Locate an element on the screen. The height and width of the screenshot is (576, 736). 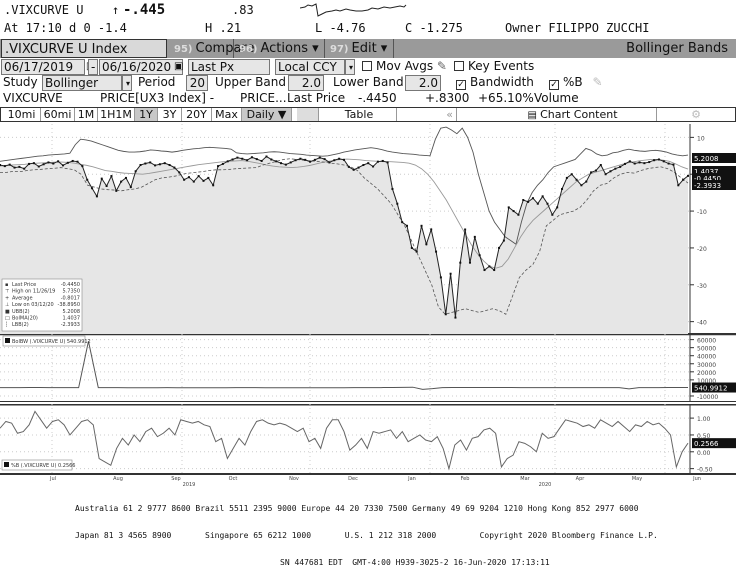
key-events-checkbox: Key Events is located at coordinates (494, 67).